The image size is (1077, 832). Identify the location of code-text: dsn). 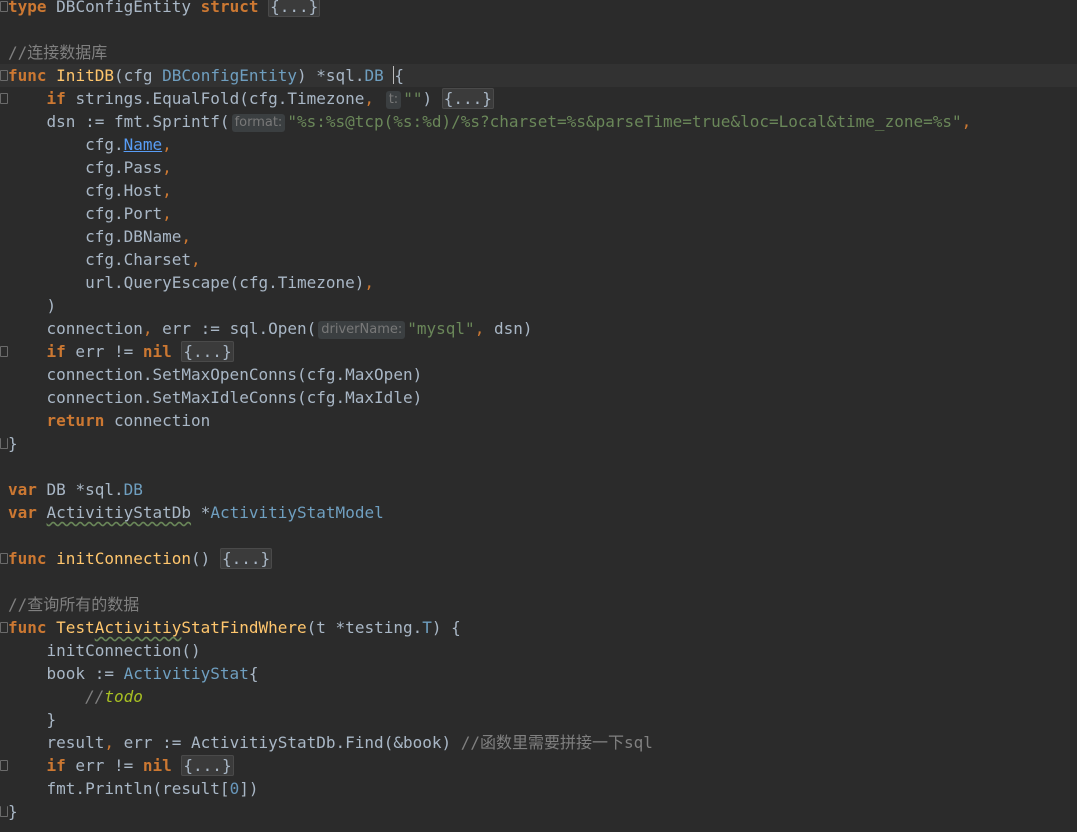
(508, 328).